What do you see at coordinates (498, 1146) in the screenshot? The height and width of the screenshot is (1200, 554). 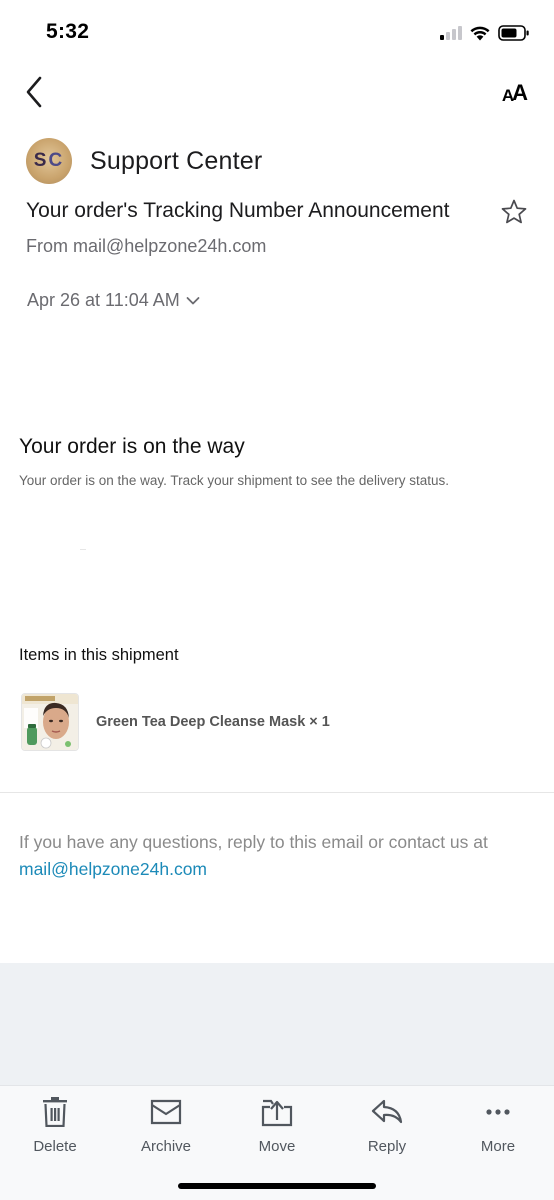 I see `more-label: More` at bounding box center [498, 1146].